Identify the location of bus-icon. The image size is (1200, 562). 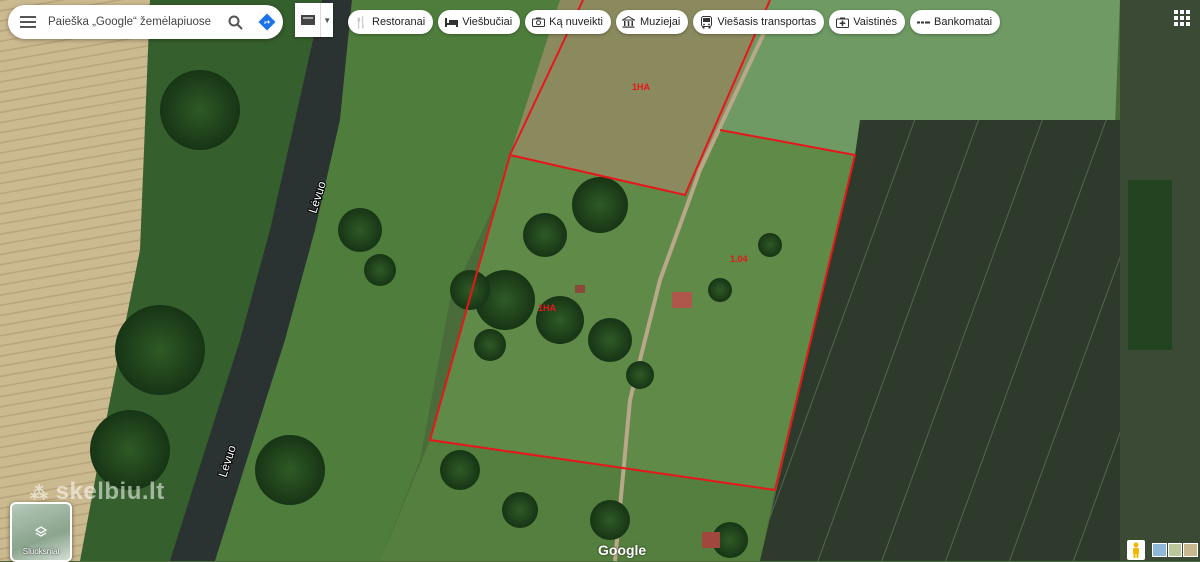
(706, 22).